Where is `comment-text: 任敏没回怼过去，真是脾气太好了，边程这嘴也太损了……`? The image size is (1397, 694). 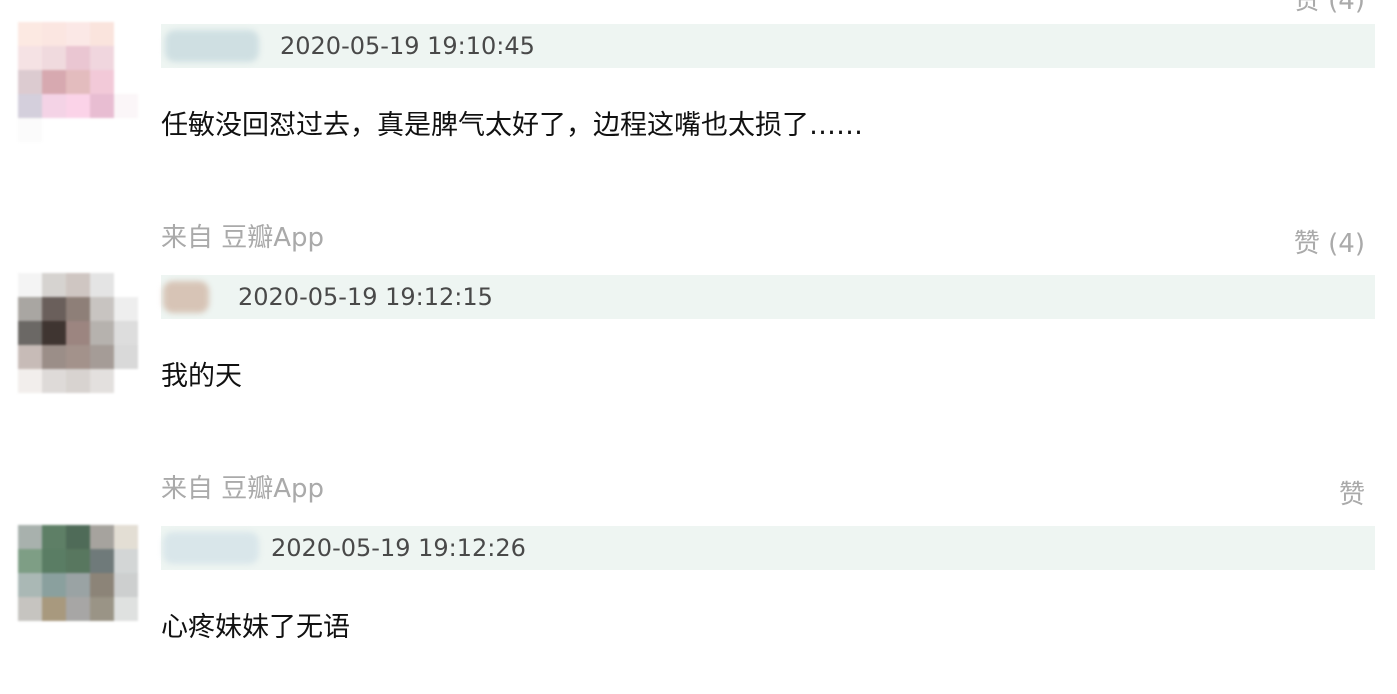
comment-text: 任敏没回怼过去，真是脾气太好了，边程这嘴也太损了…… is located at coordinates (512, 125).